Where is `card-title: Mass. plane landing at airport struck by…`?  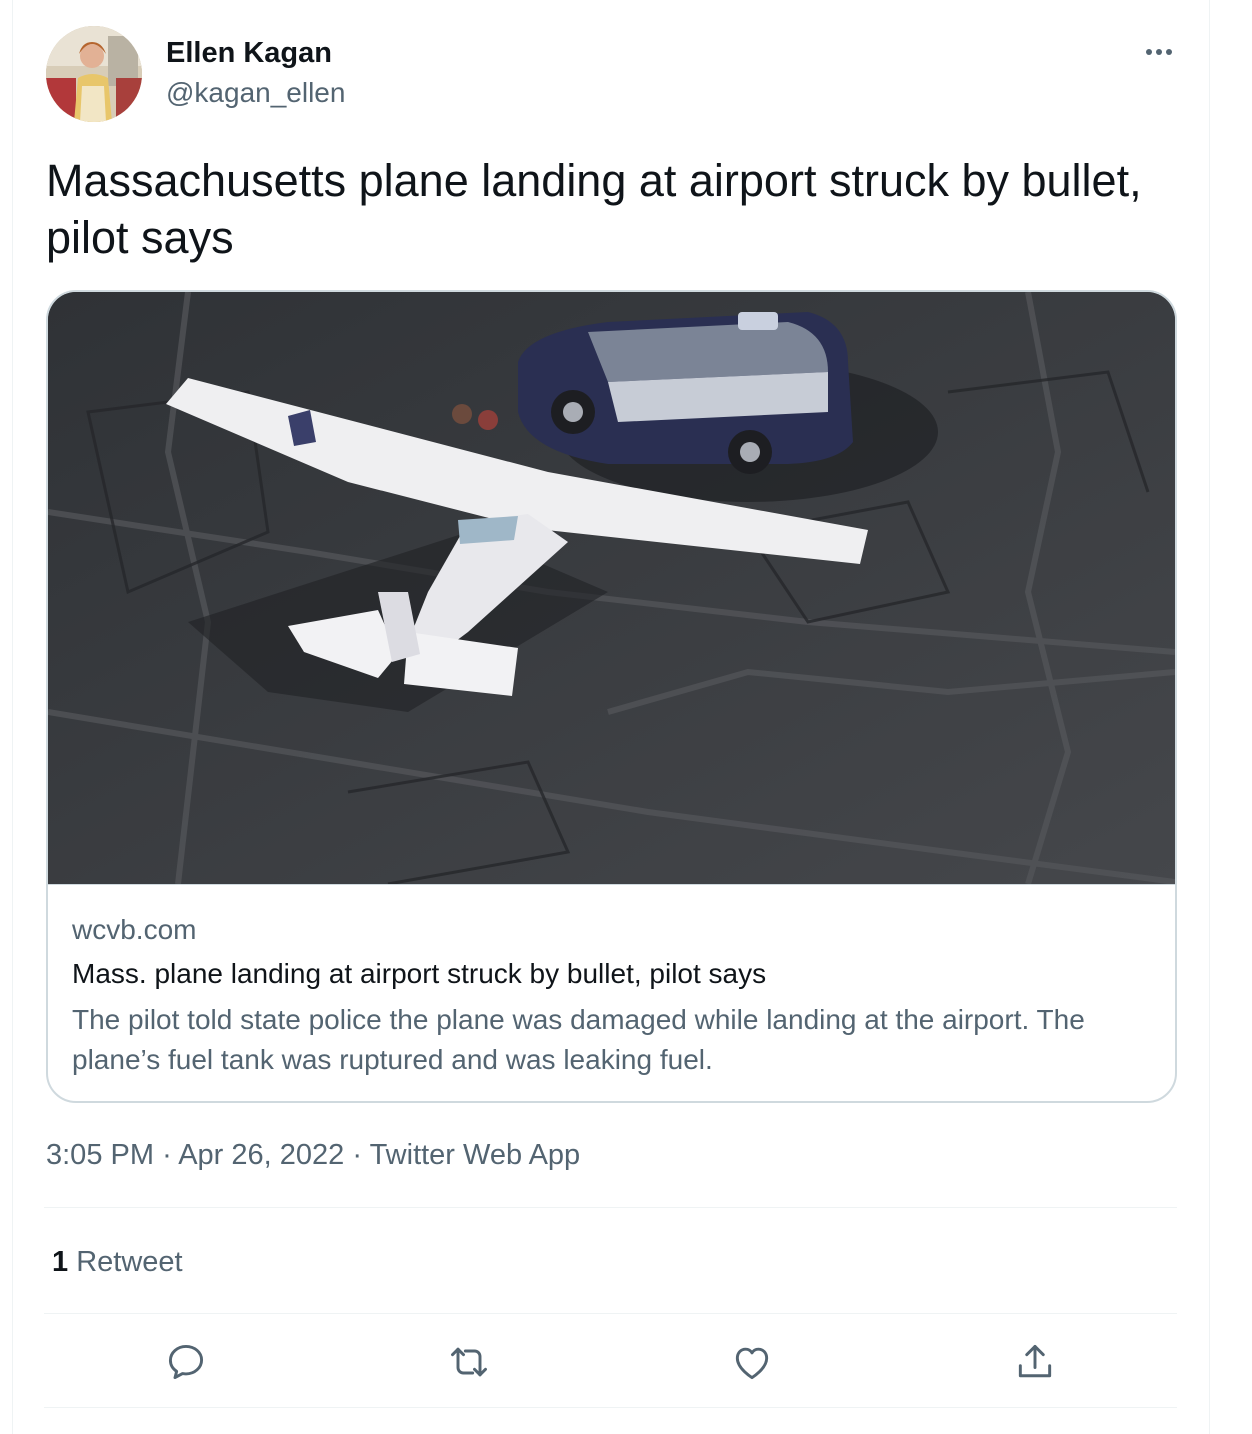 card-title: Mass. plane landing at airport struck by… is located at coordinates (419, 973).